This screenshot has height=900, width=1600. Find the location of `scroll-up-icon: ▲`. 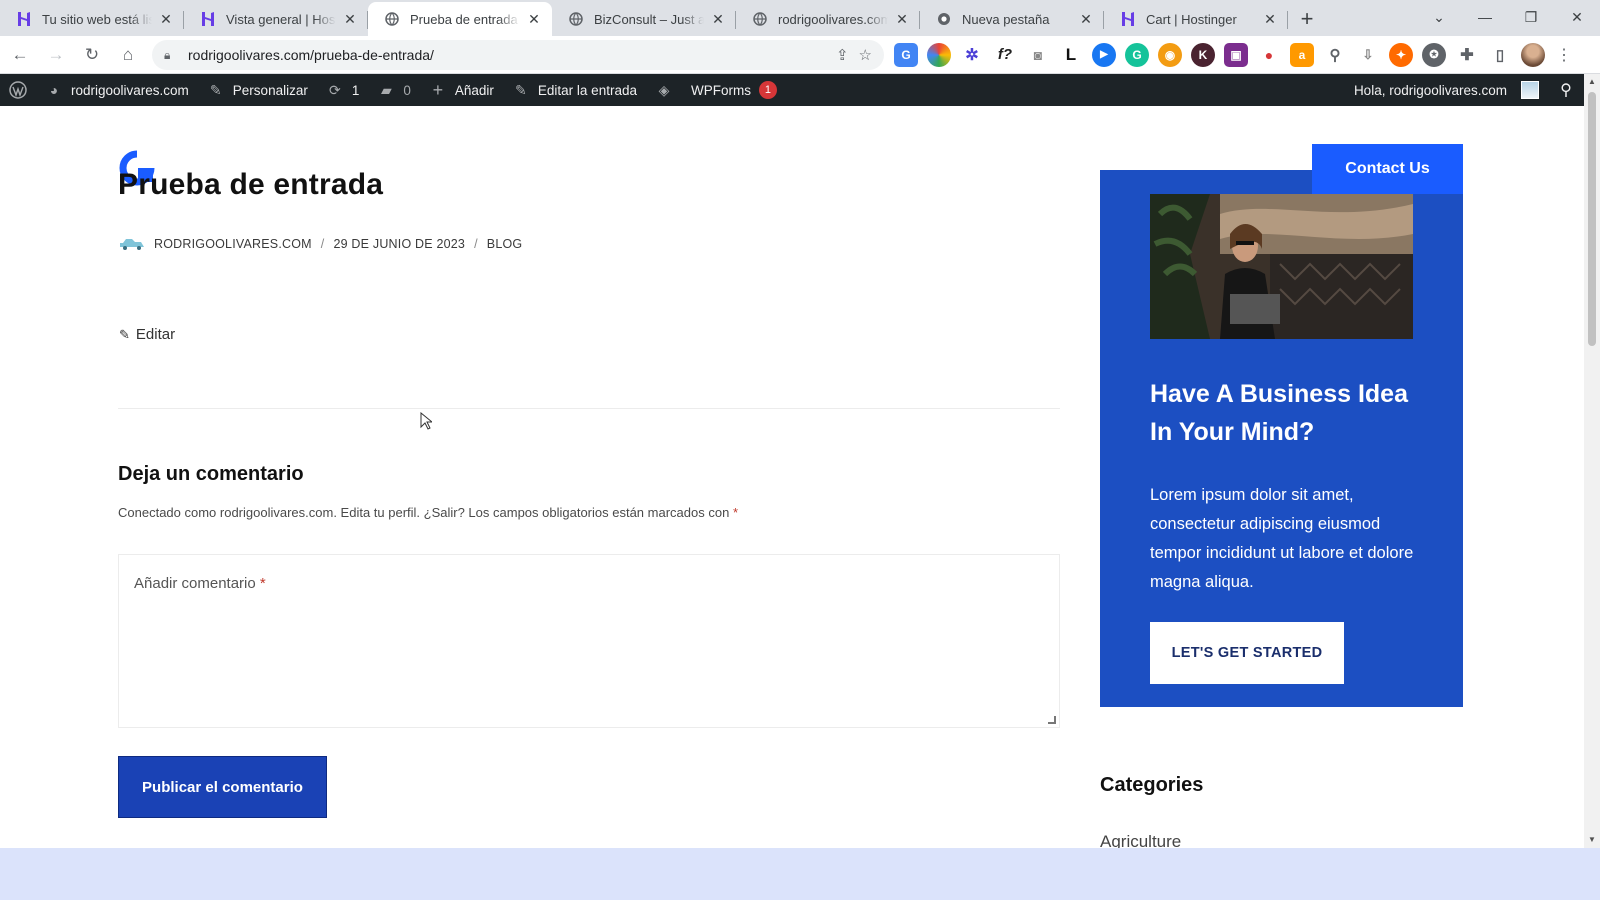

scroll-up-icon: ▲ is located at coordinates (1592, 82).